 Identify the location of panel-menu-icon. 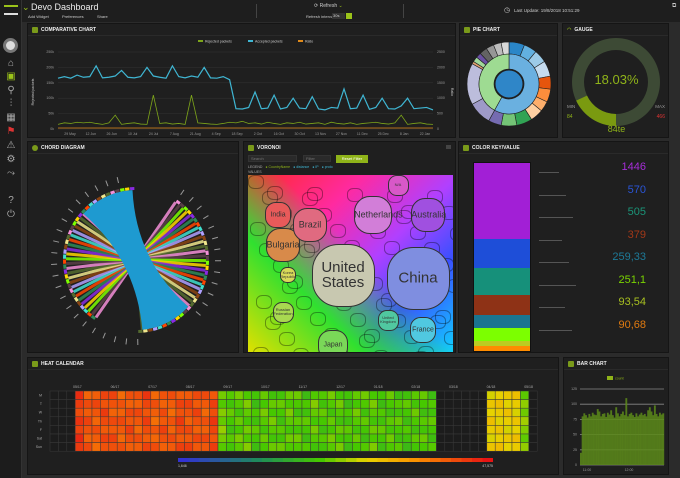
(448, 147).